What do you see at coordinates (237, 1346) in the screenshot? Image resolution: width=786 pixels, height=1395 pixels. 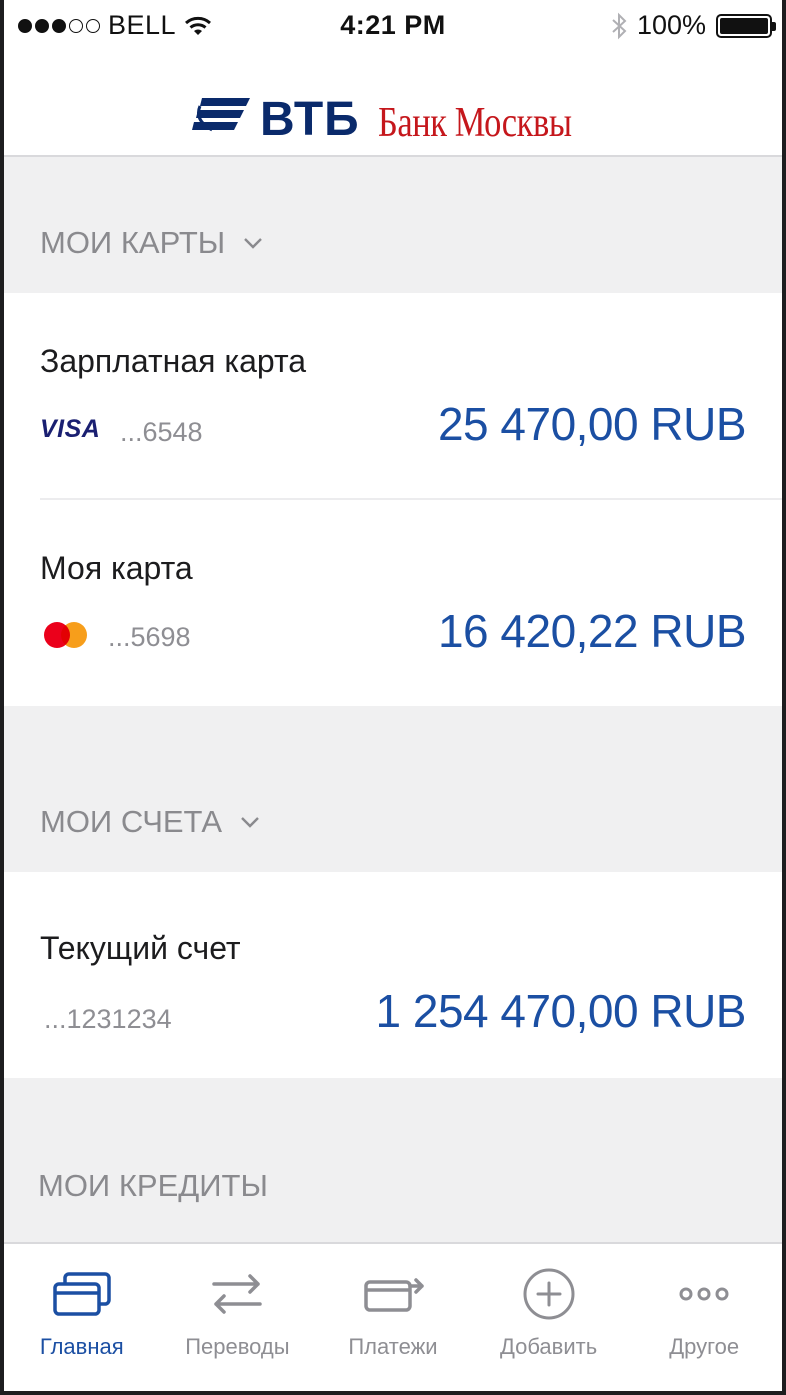 I see `tab-label: Переводы` at bounding box center [237, 1346].